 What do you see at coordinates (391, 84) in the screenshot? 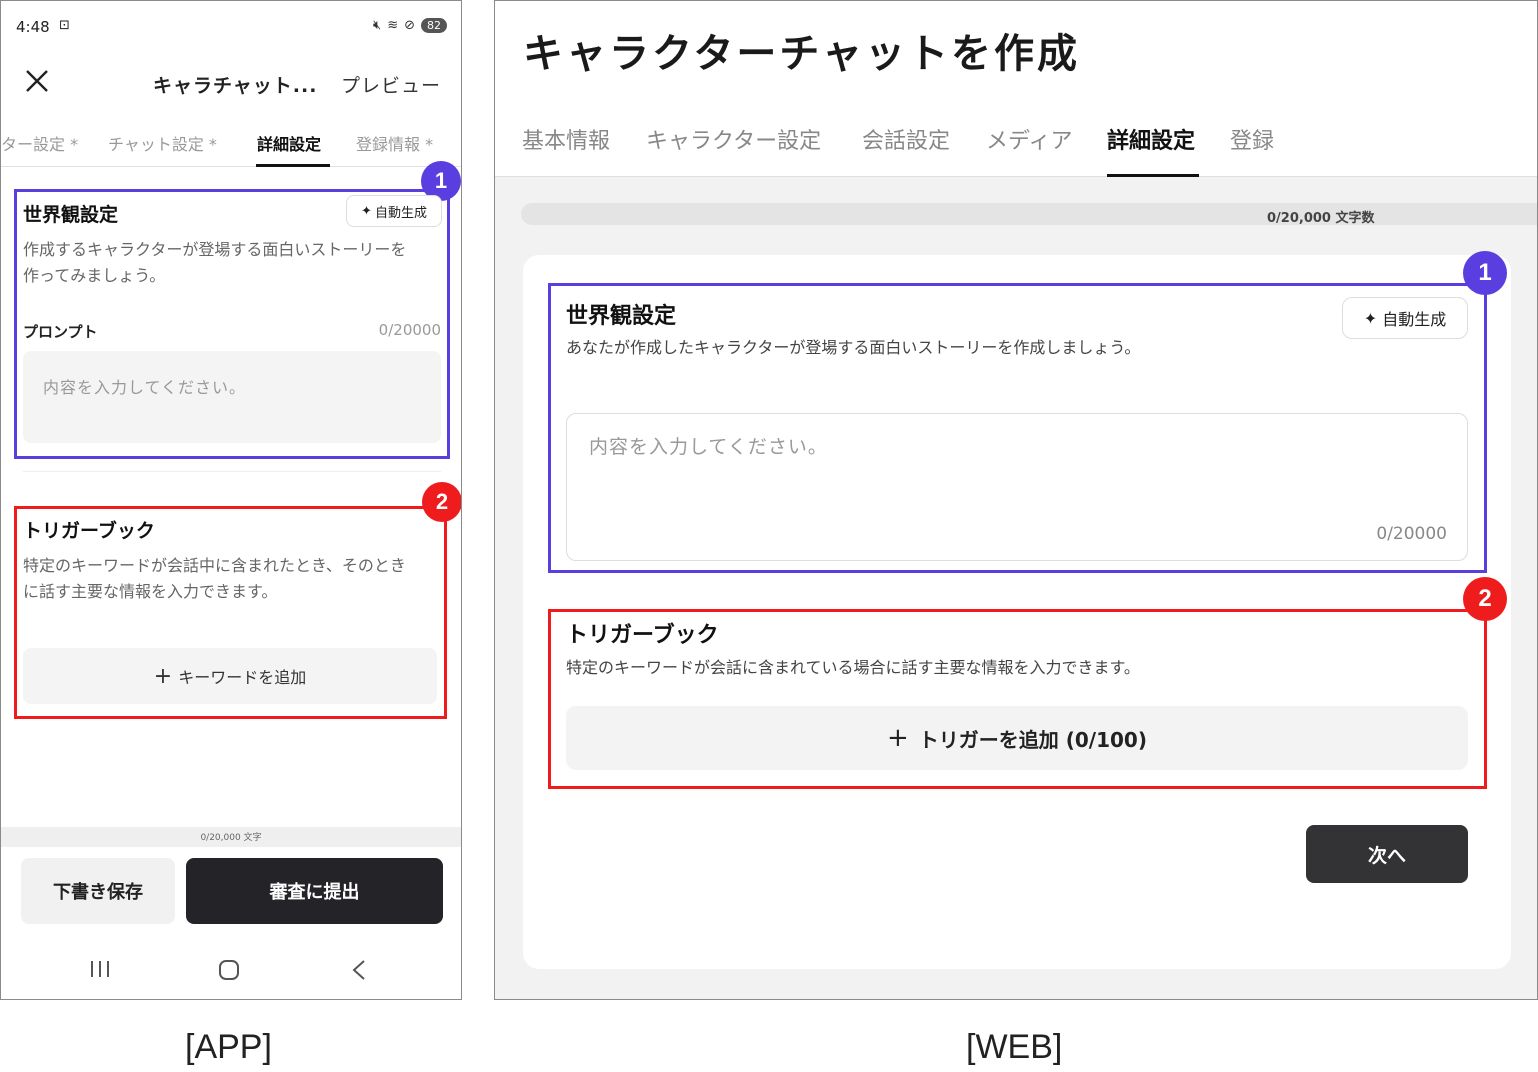
I see `preview-button: プレビュー` at bounding box center [391, 84].